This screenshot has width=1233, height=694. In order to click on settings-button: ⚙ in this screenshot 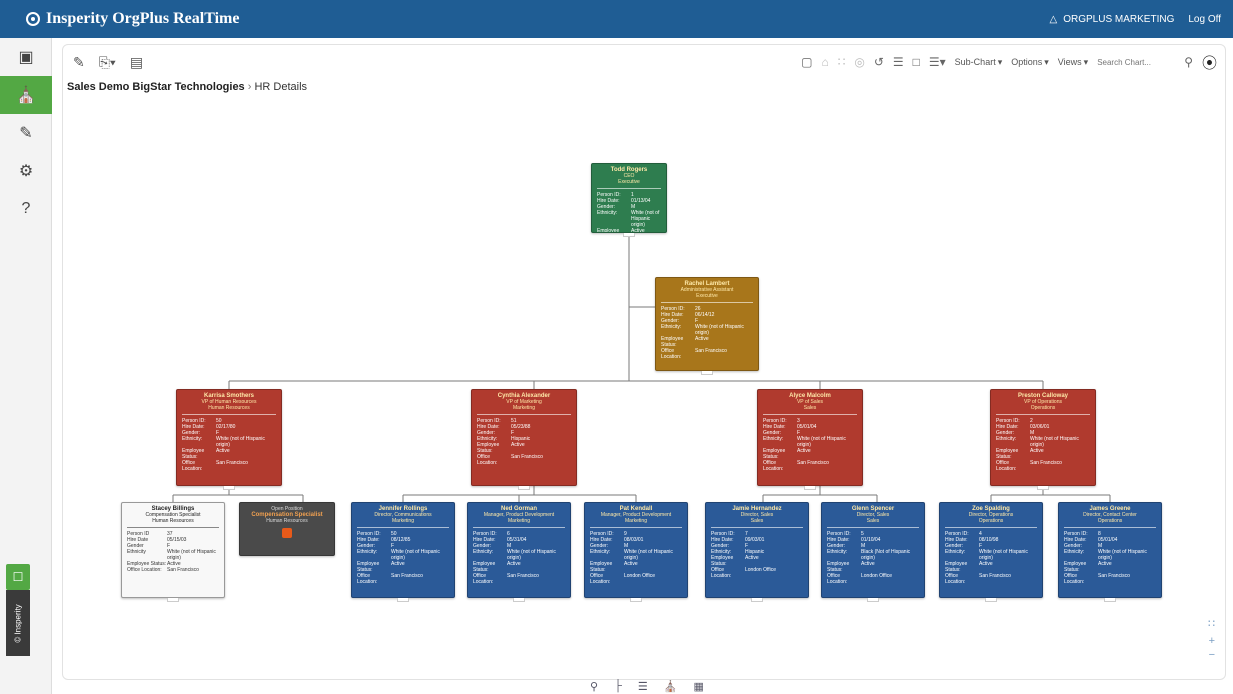, I will do `click(26, 171)`.